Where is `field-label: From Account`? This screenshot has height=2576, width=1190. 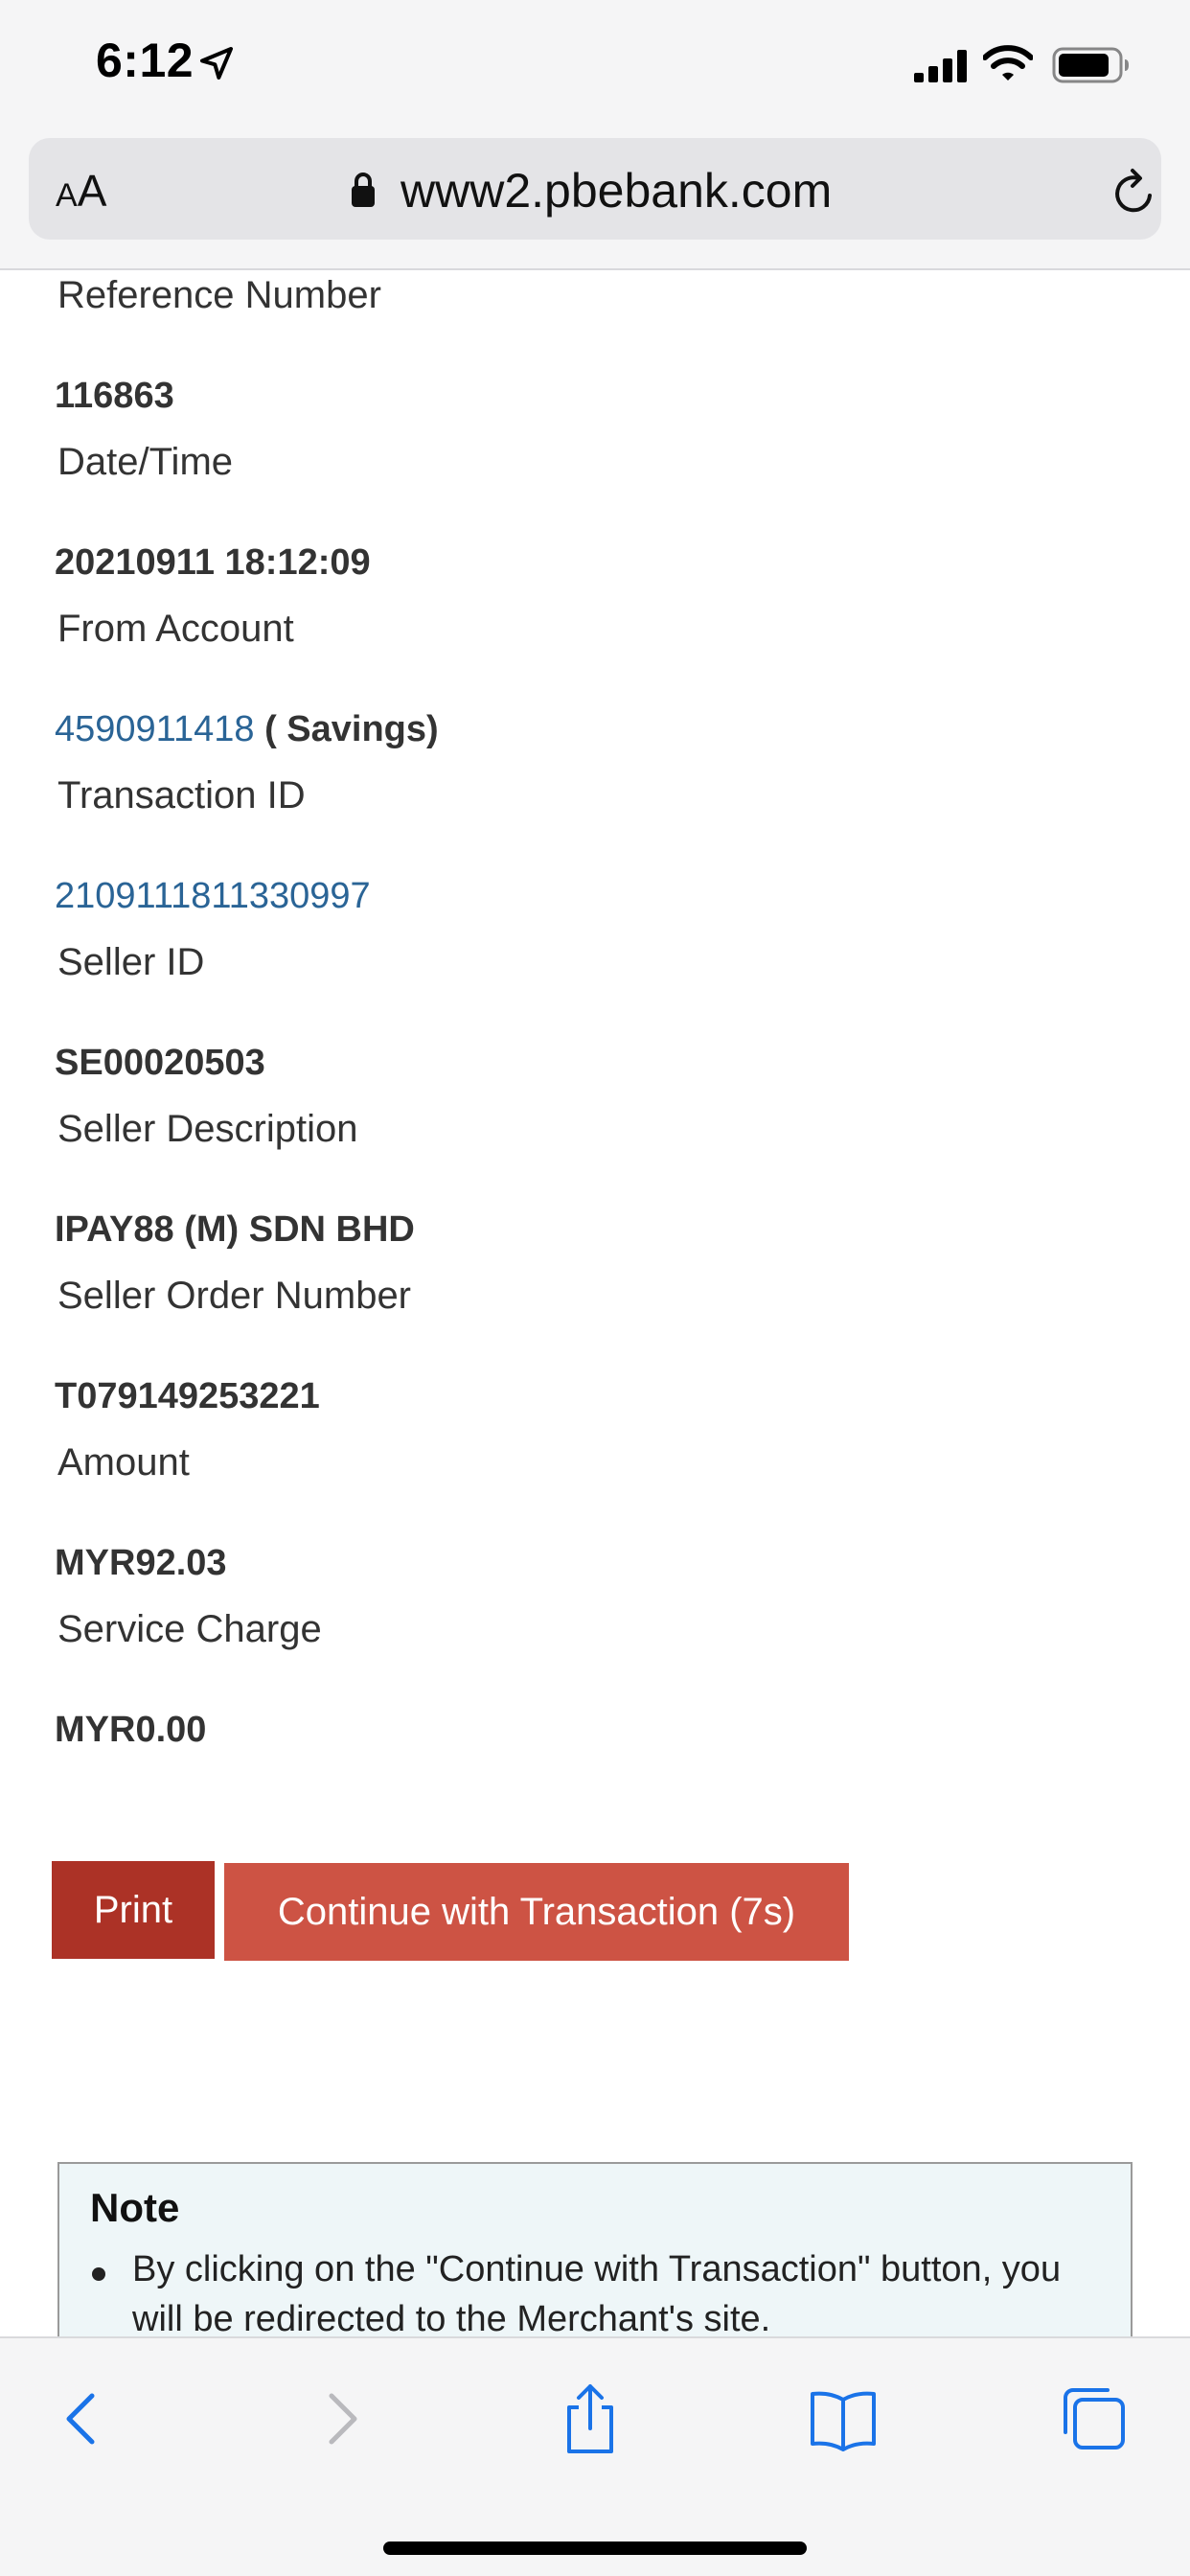
field-label: From Account is located at coordinates (175, 629).